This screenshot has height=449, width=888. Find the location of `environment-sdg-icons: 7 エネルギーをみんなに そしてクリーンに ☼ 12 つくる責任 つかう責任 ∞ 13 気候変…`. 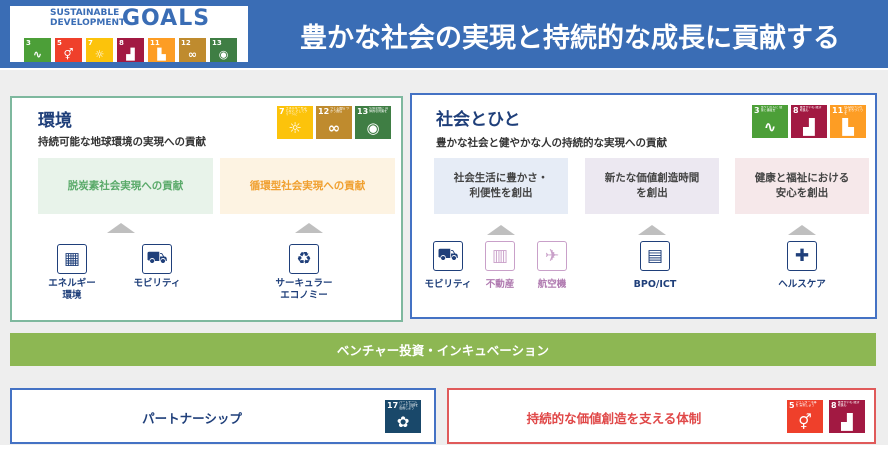

environment-sdg-icons: 7 エネルギーをみんなに そしてクリーンに ☼ 12 つくる責任 つかう責任 ∞ 13 気候変… is located at coordinates (337, 124).